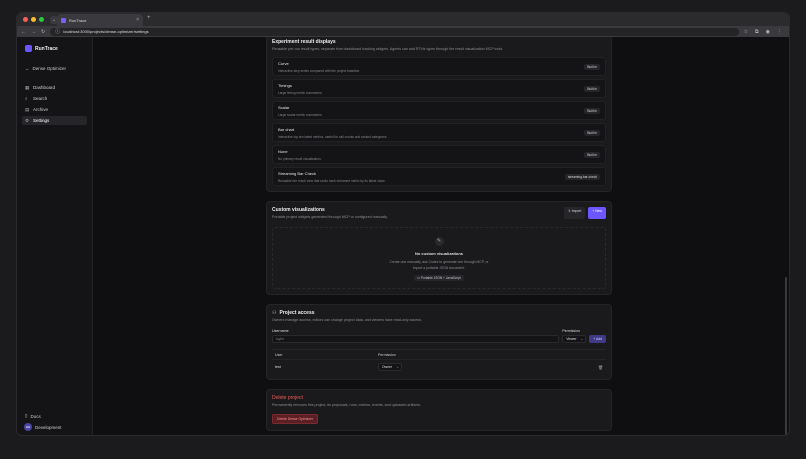 The width and height of the screenshot is (806, 459). What do you see at coordinates (597, 213) in the screenshot?
I see `new-visualization-button: + New` at bounding box center [597, 213].